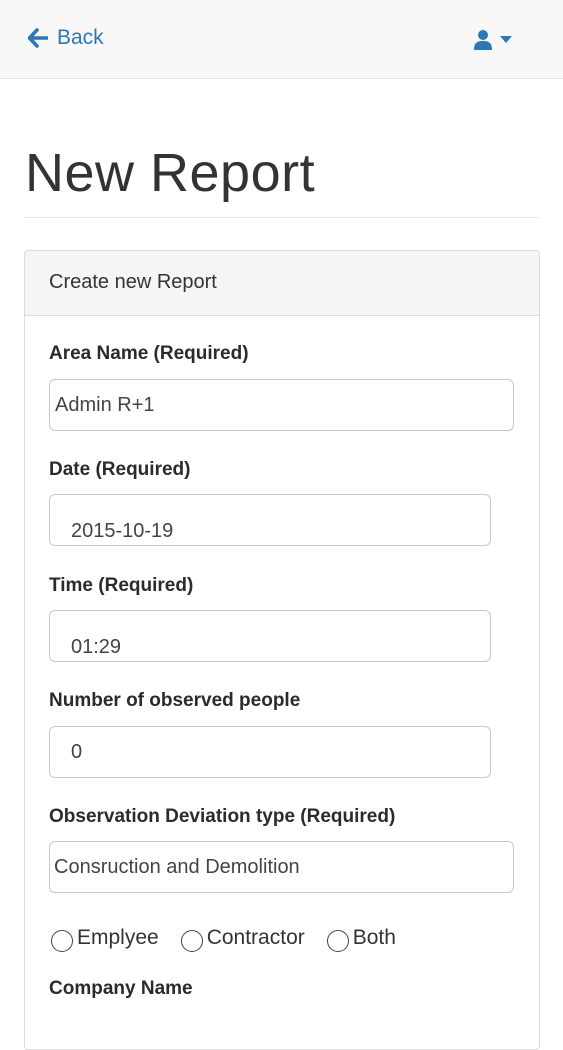  What do you see at coordinates (170, 173) in the screenshot?
I see `page-title: New Report` at bounding box center [170, 173].